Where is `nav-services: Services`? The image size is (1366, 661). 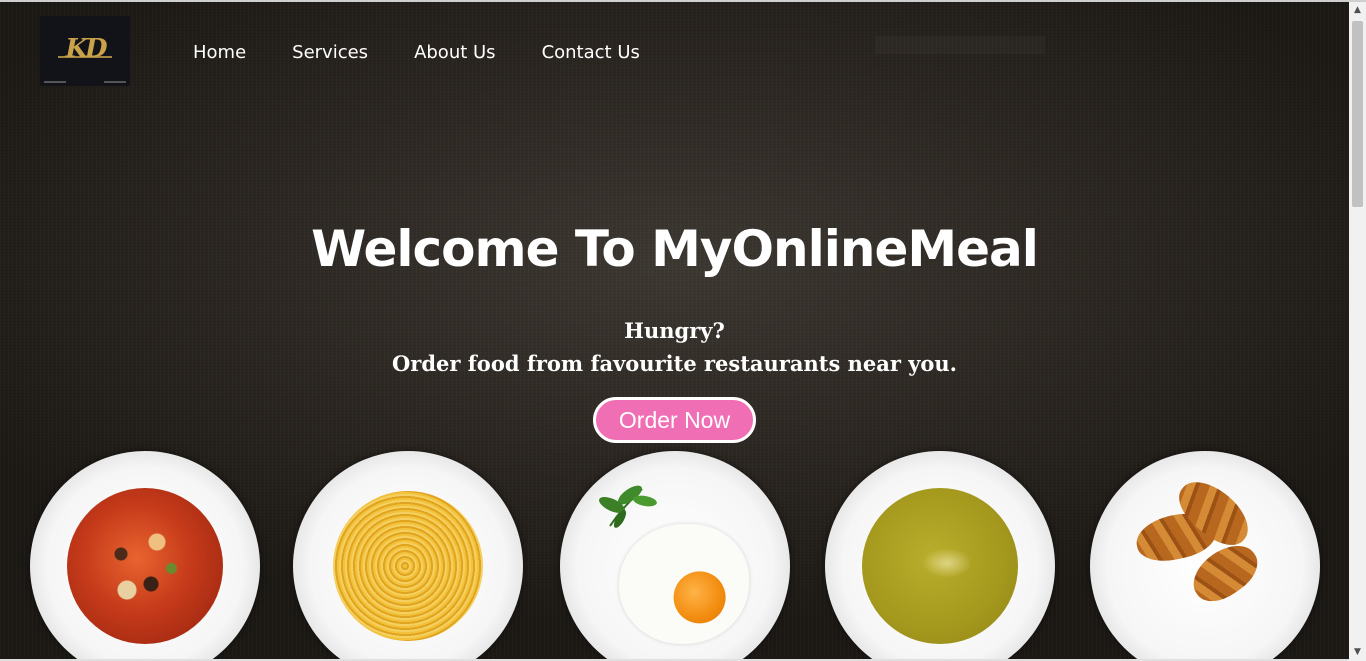 nav-services: Services is located at coordinates (330, 53).